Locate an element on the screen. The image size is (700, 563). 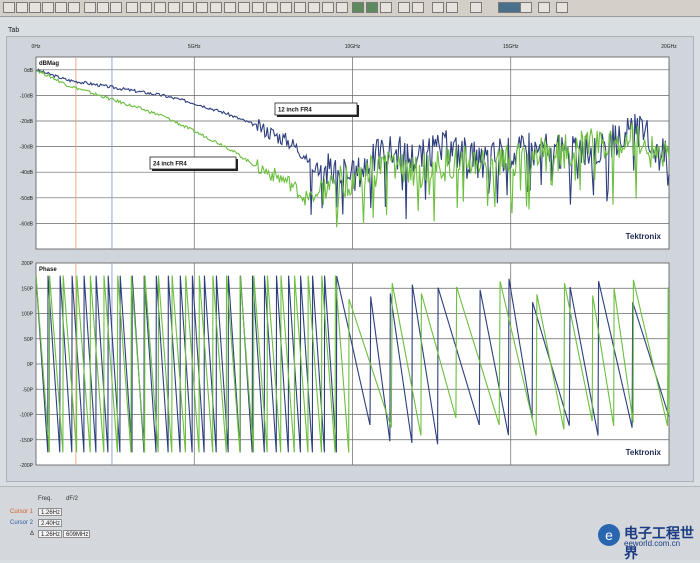
magnitude-y-tick-label: -10dB is located at coordinates (27, 96).